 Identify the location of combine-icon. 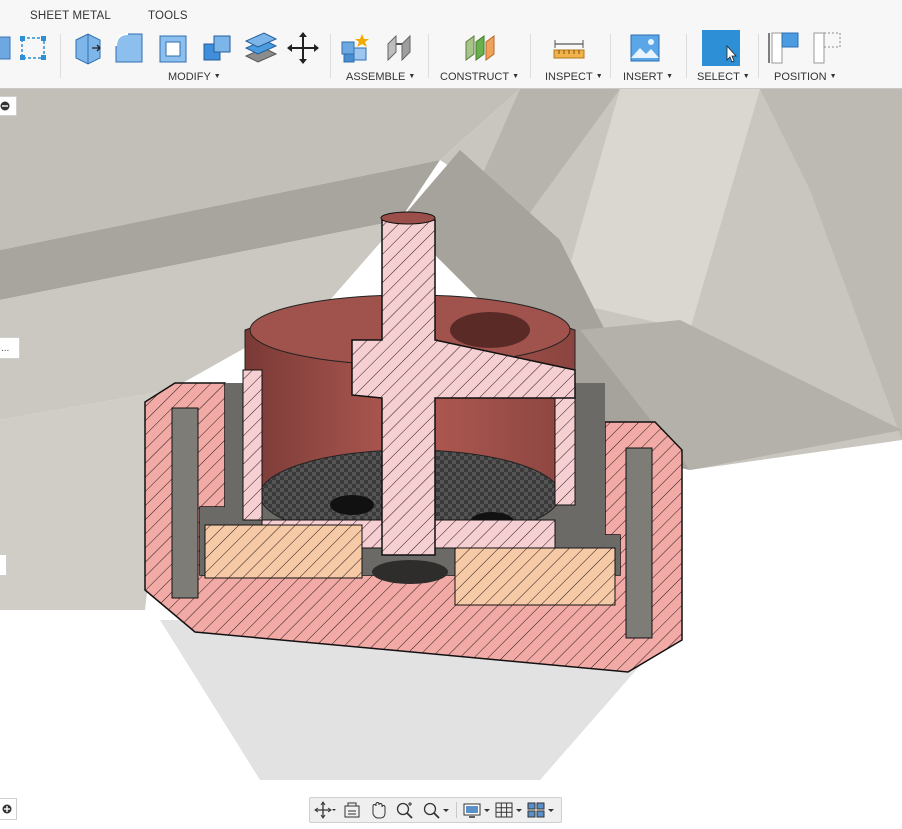
(217, 48).